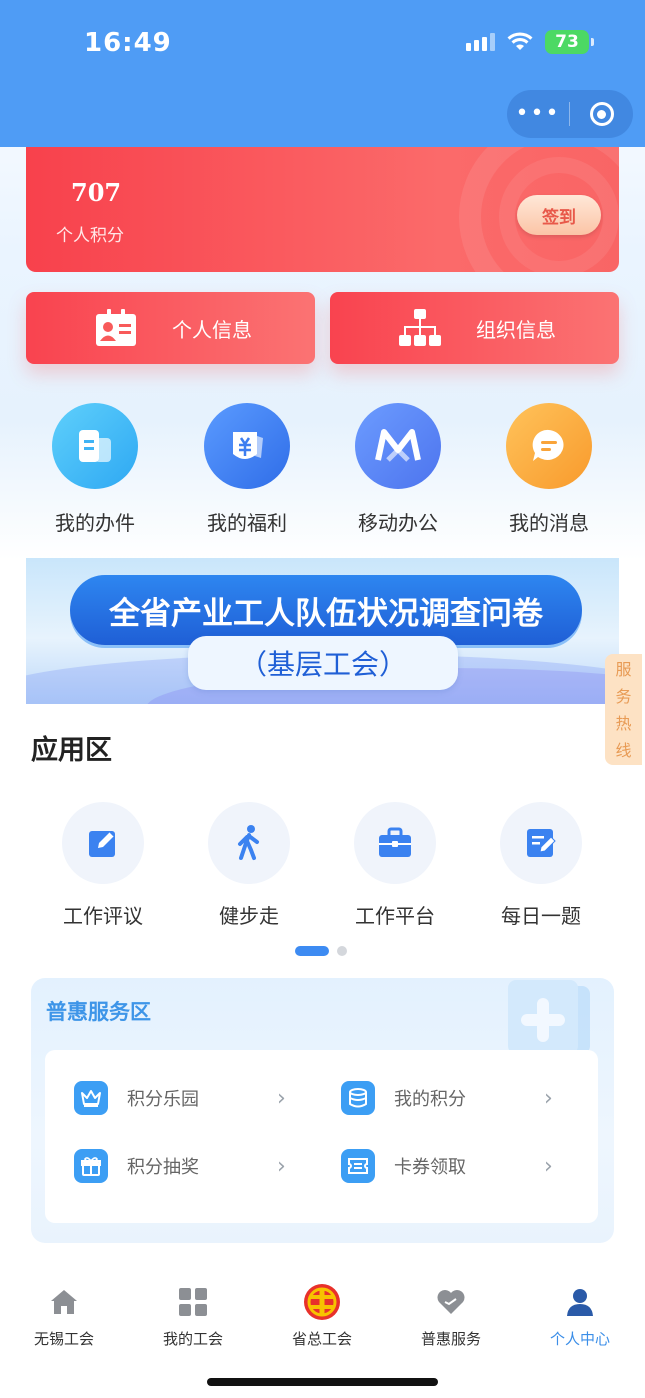 The width and height of the screenshot is (645, 1398). Describe the element at coordinates (103, 843) in the screenshot. I see `edit-icon` at that location.